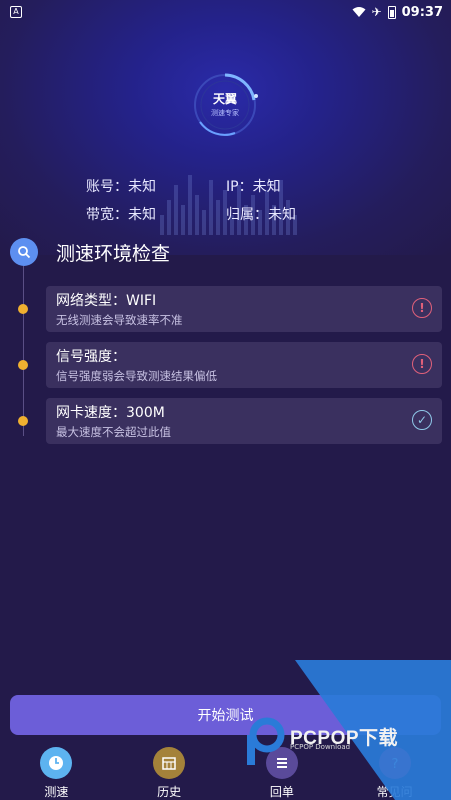  What do you see at coordinates (113, 432) in the screenshot?
I see `check-desc: 最大速度不会超过此值` at bounding box center [113, 432].